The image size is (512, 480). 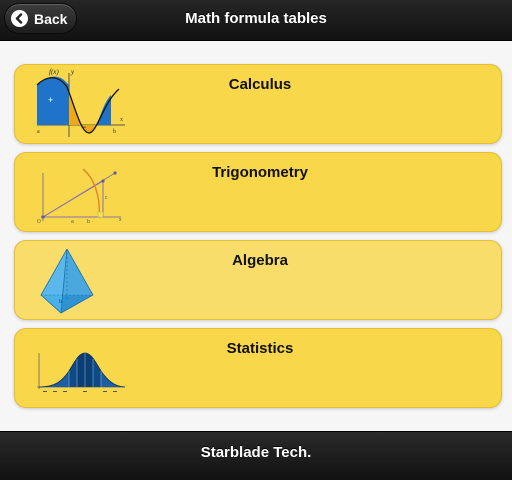 What do you see at coordinates (256, 20) in the screenshot?
I see `header-bar: Math formula tables Back` at bounding box center [256, 20].